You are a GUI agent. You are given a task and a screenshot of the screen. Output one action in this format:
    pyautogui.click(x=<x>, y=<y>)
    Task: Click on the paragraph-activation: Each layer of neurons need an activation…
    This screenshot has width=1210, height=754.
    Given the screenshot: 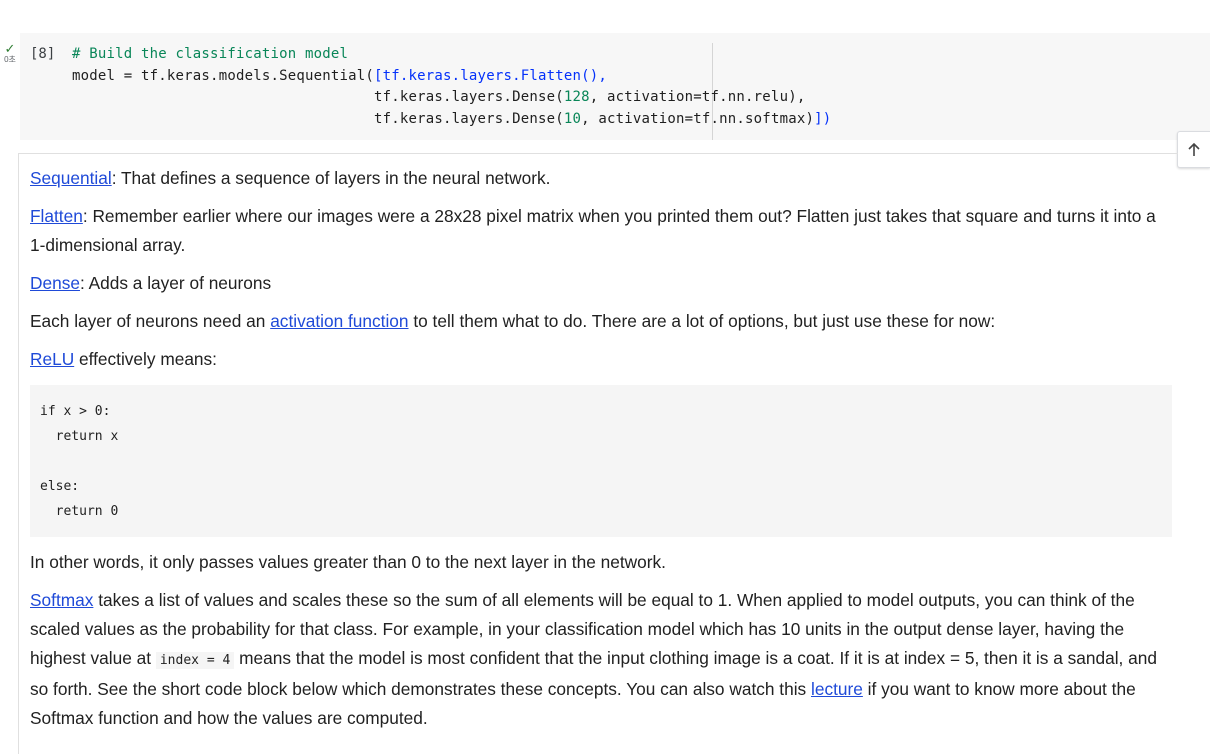 What is the action you would take?
    pyautogui.click(x=602, y=321)
    